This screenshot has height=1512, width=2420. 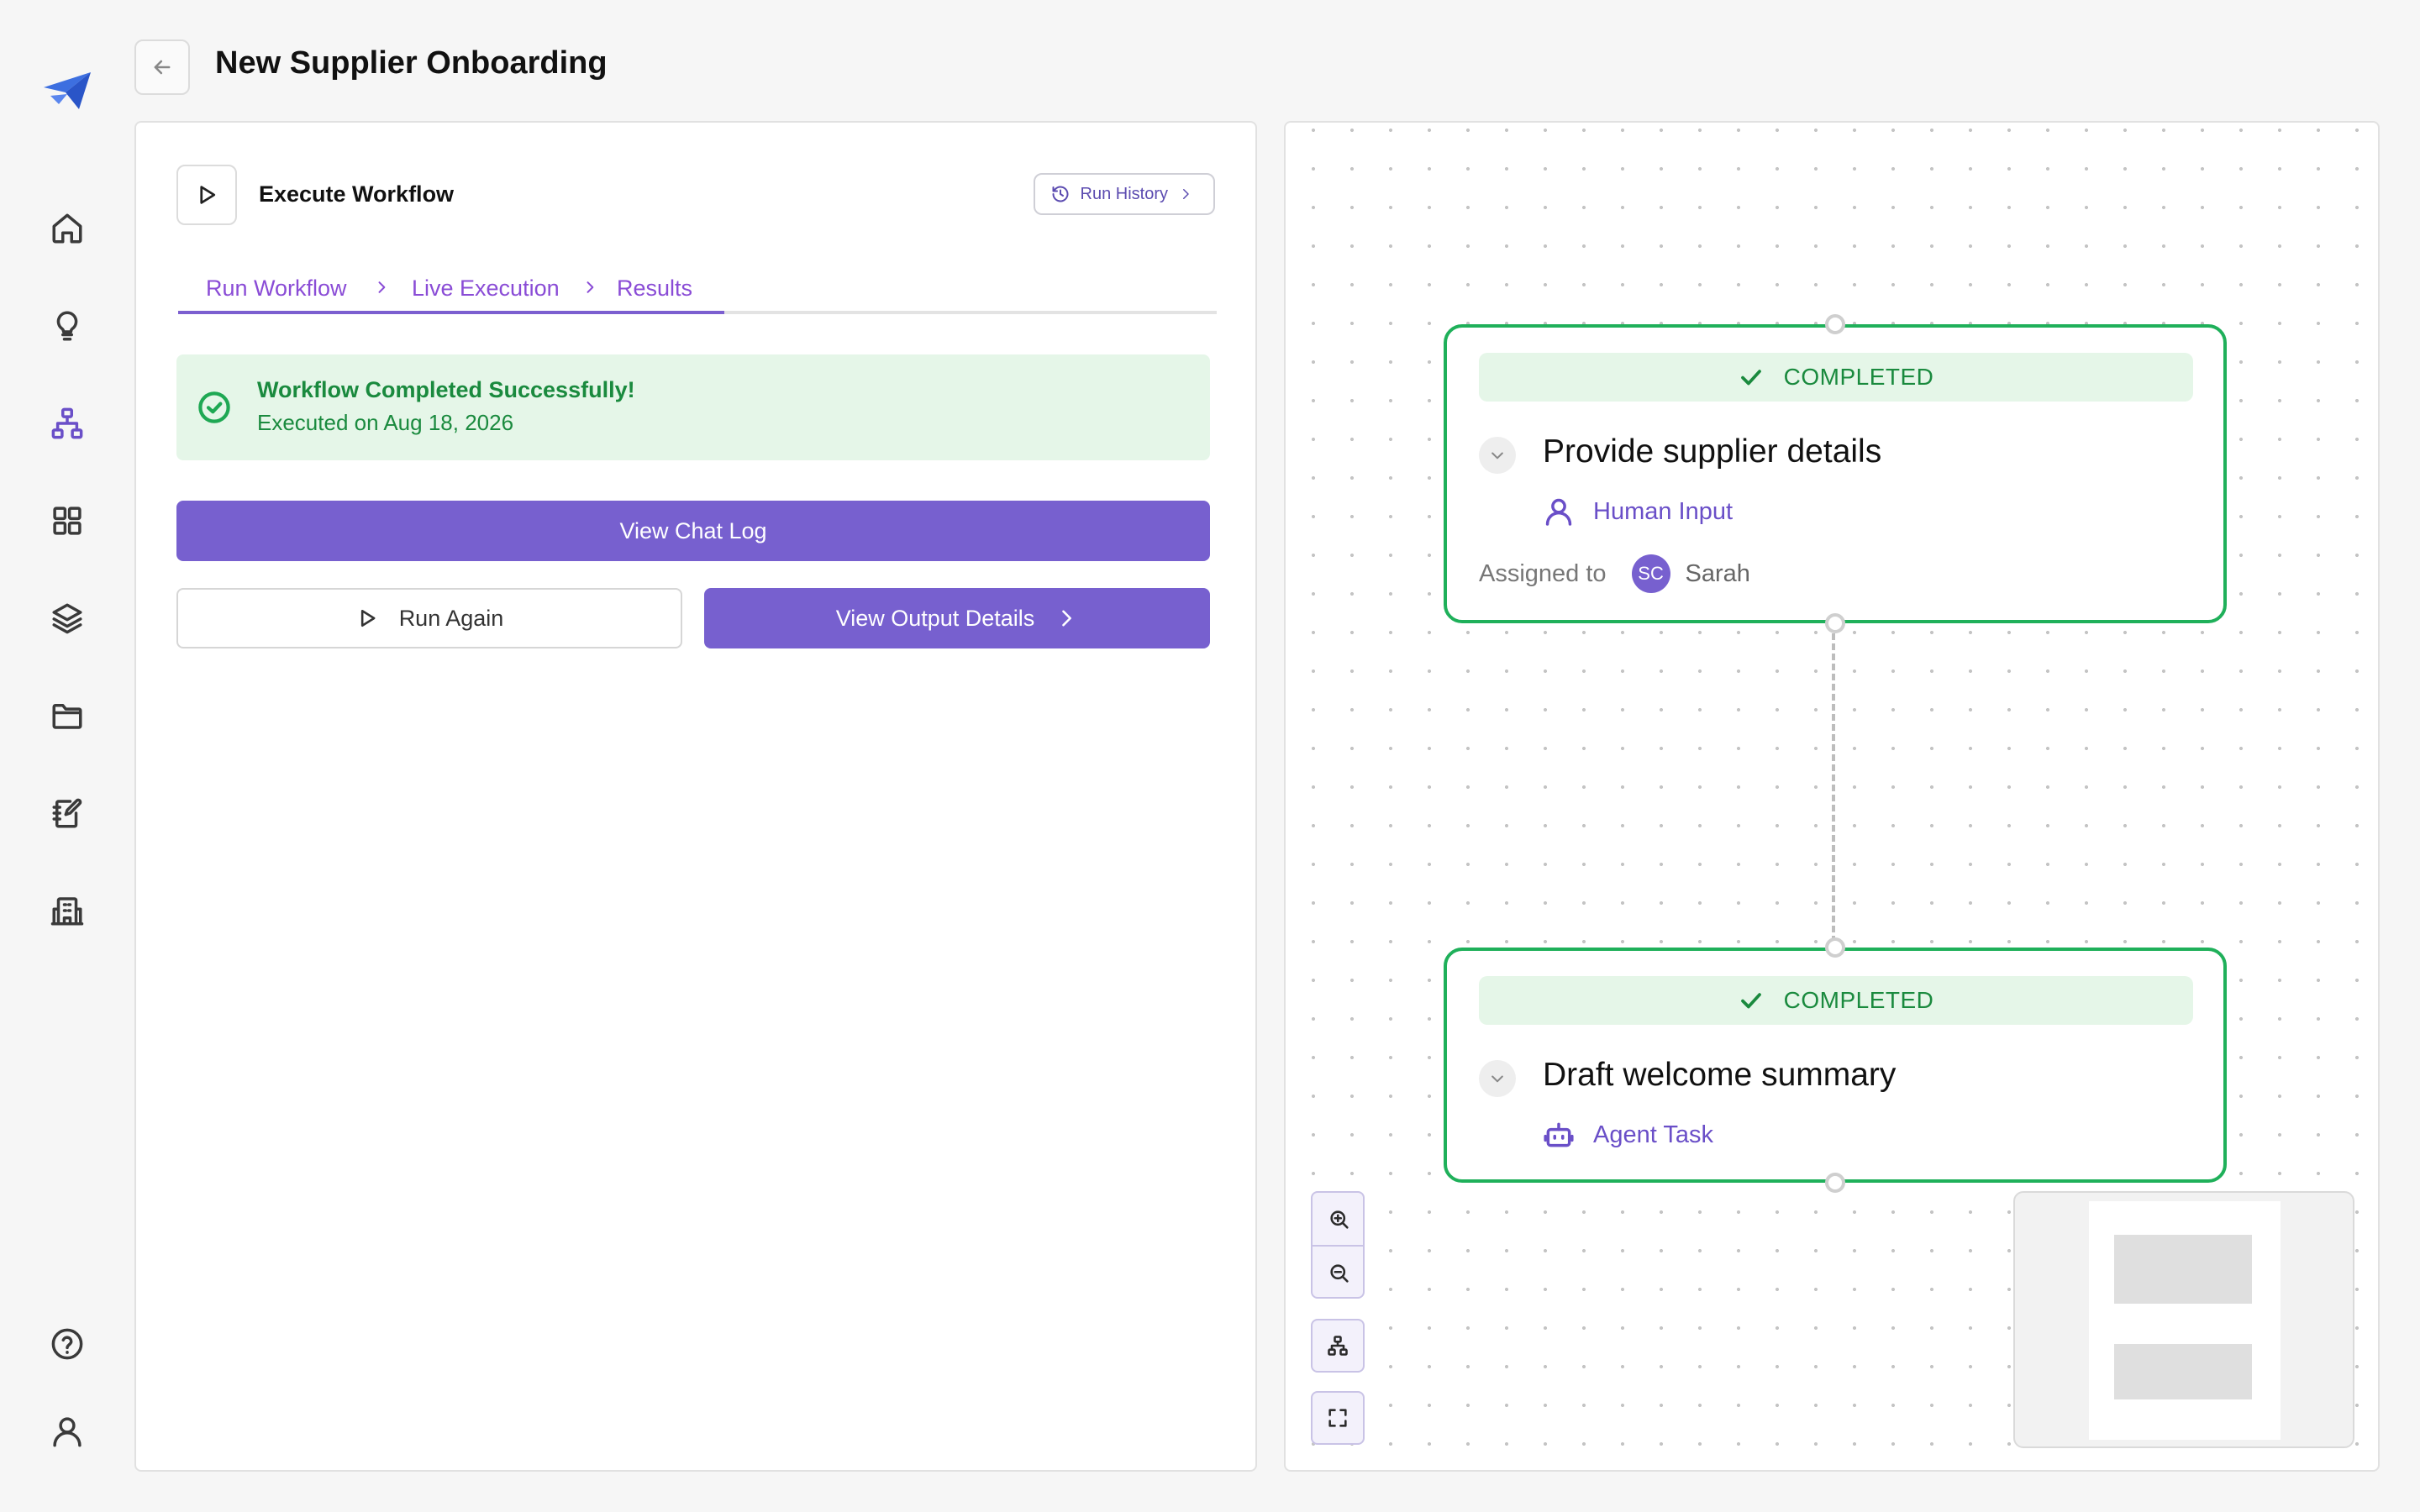 What do you see at coordinates (1717, 573) in the screenshot?
I see `assignee-name: Sarah` at bounding box center [1717, 573].